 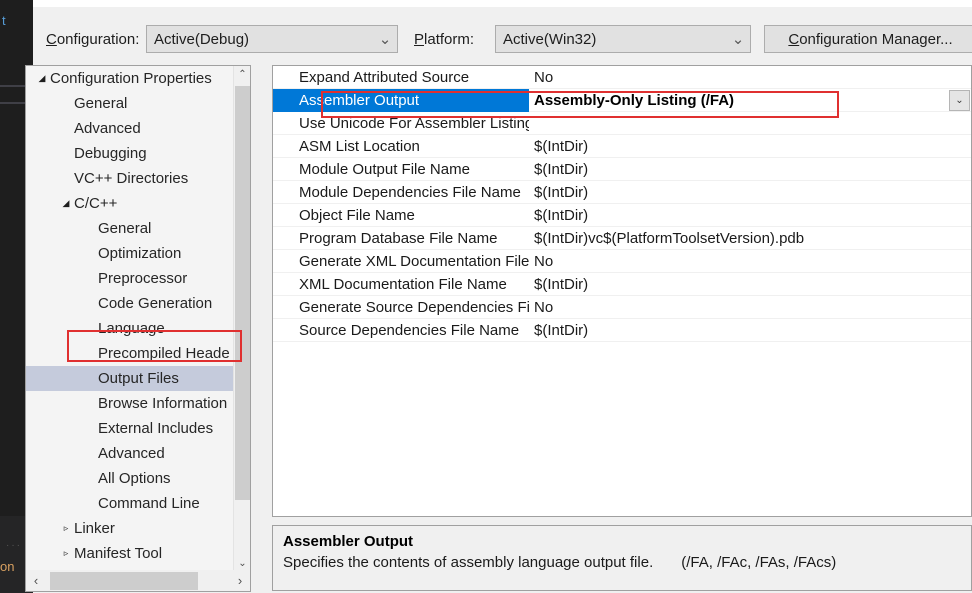 I want to click on scroll-right-icon: ›, so click(x=240, y=581).